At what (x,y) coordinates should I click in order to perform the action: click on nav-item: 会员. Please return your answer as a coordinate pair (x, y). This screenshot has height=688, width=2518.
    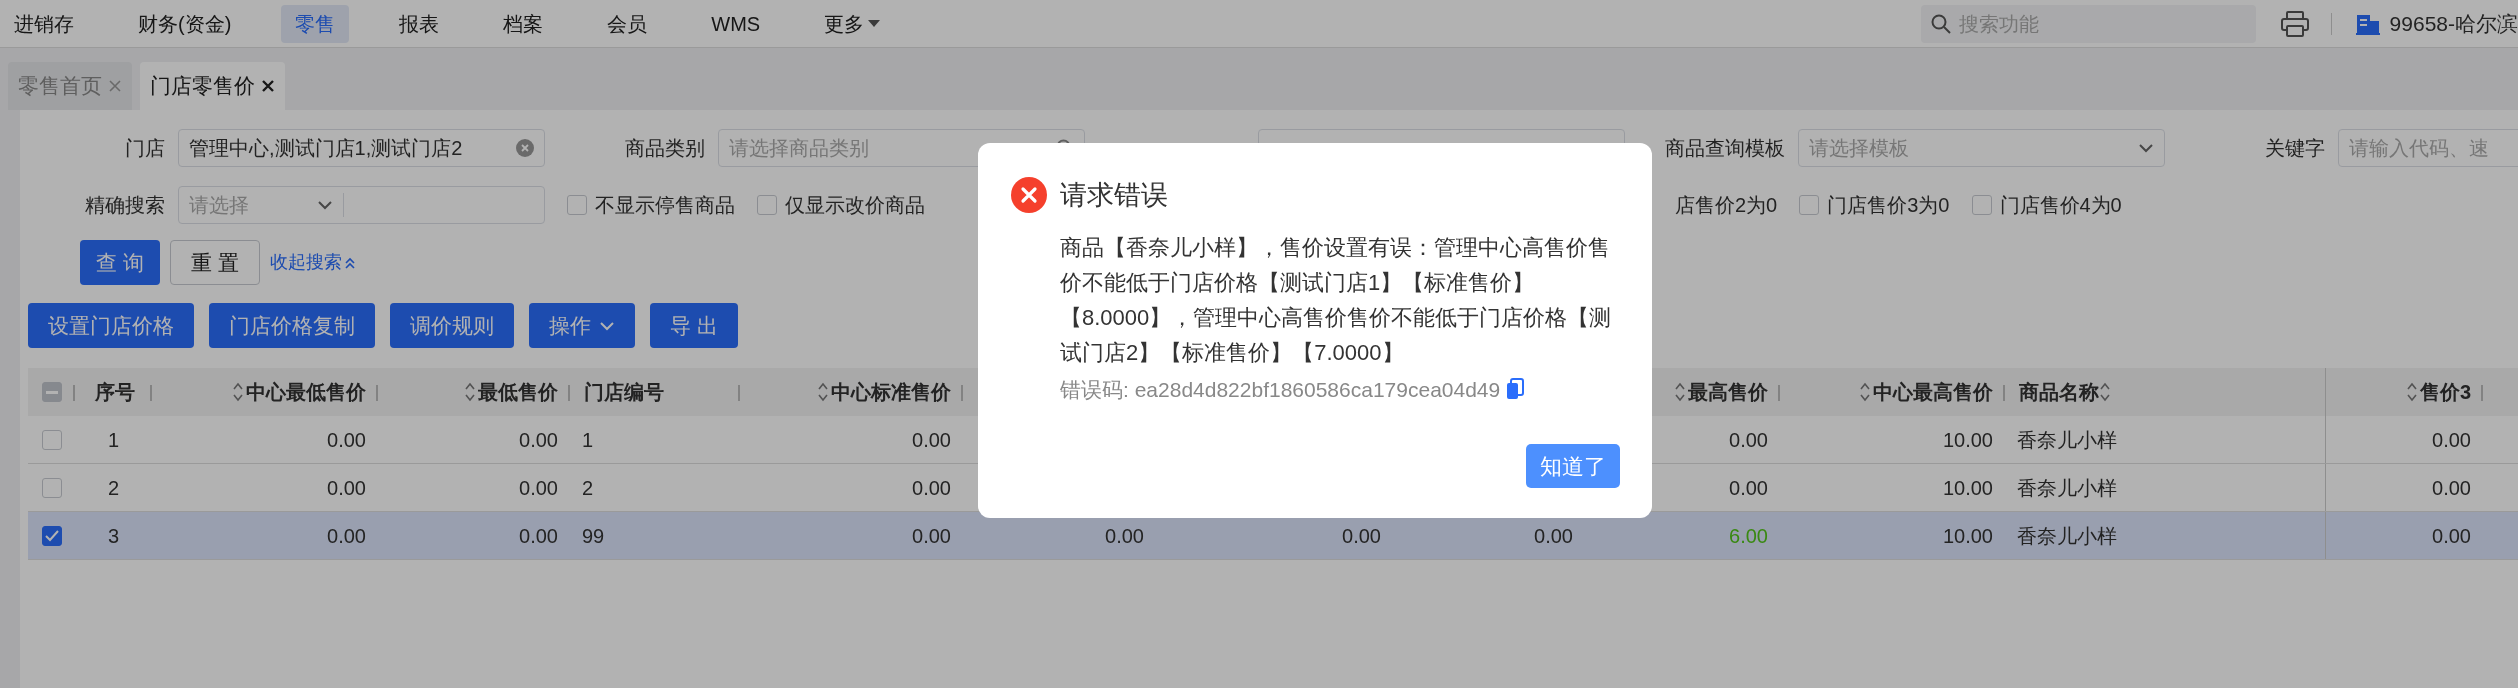
    Looking at the image, I should click on (627, 23).